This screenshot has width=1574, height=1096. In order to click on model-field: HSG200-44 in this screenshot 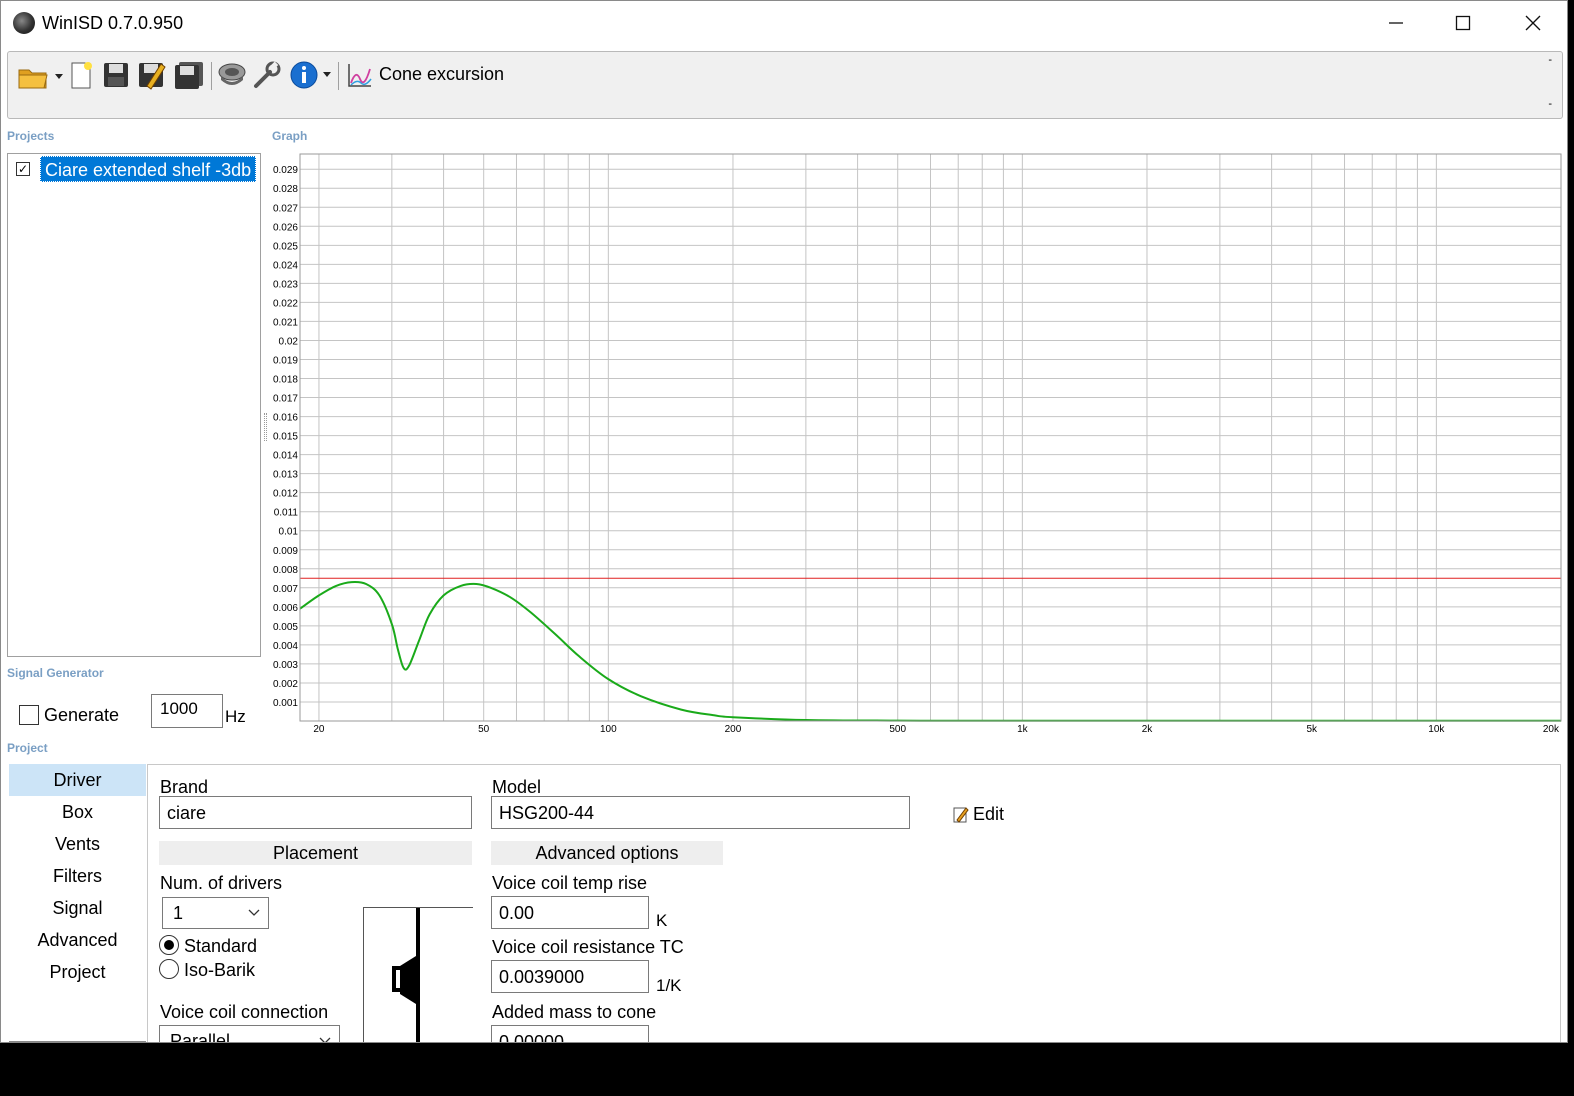, I will do `click(700, 812)`.